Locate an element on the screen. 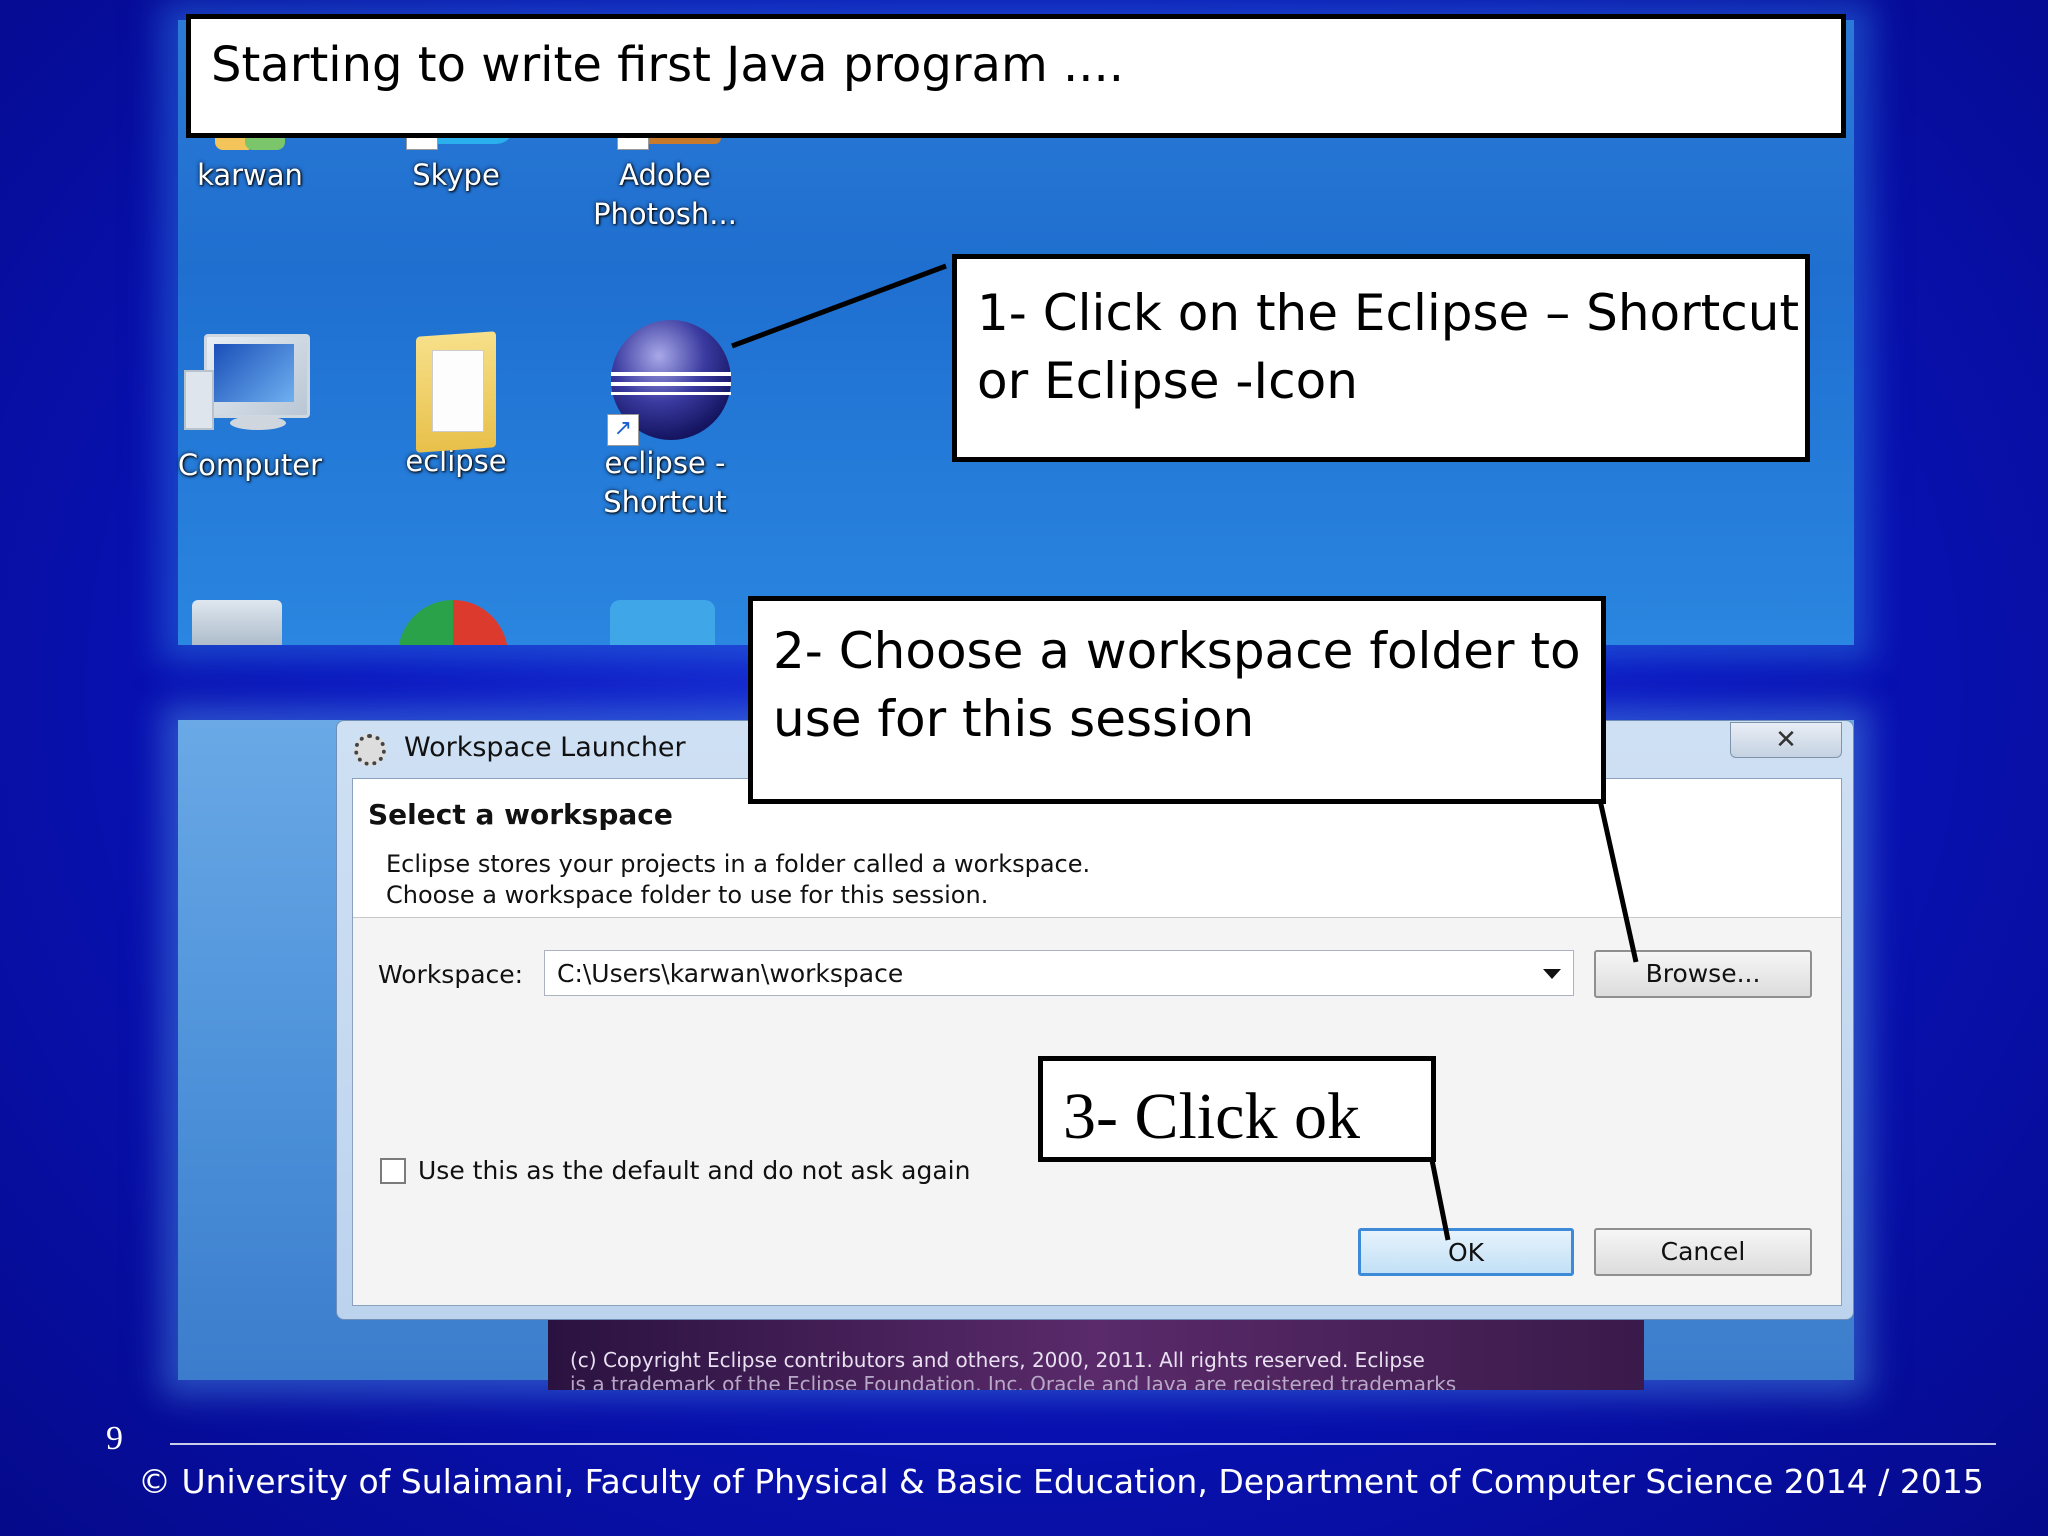  footer-divider is located at coordinates (1083, 1444).